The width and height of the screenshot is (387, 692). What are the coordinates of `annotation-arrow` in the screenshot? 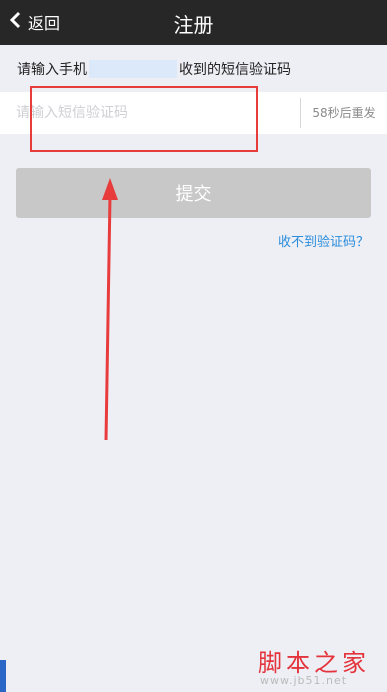 It's located at (110, 309).